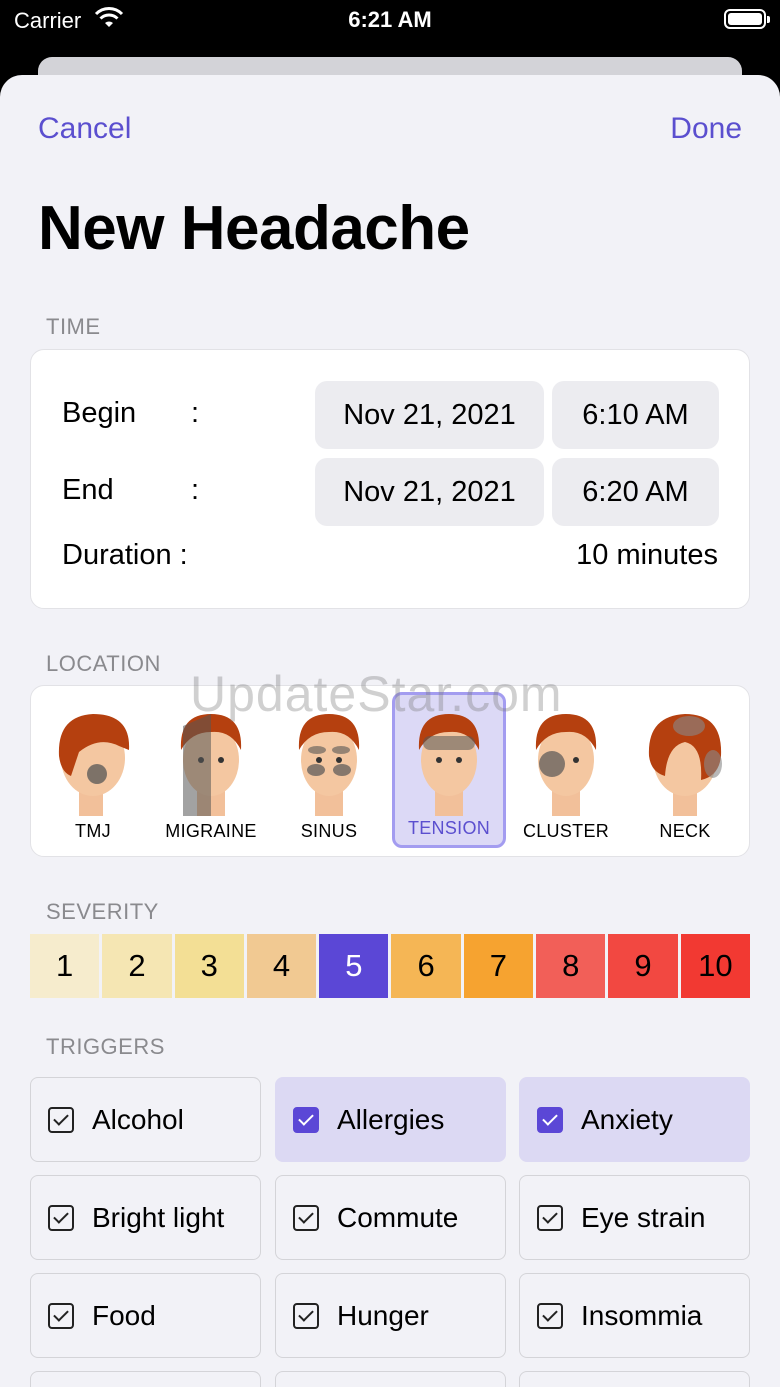  Describe the element at coordinates (685, 765) in the screenshot. I see `head-back-neck-icon` at that location.